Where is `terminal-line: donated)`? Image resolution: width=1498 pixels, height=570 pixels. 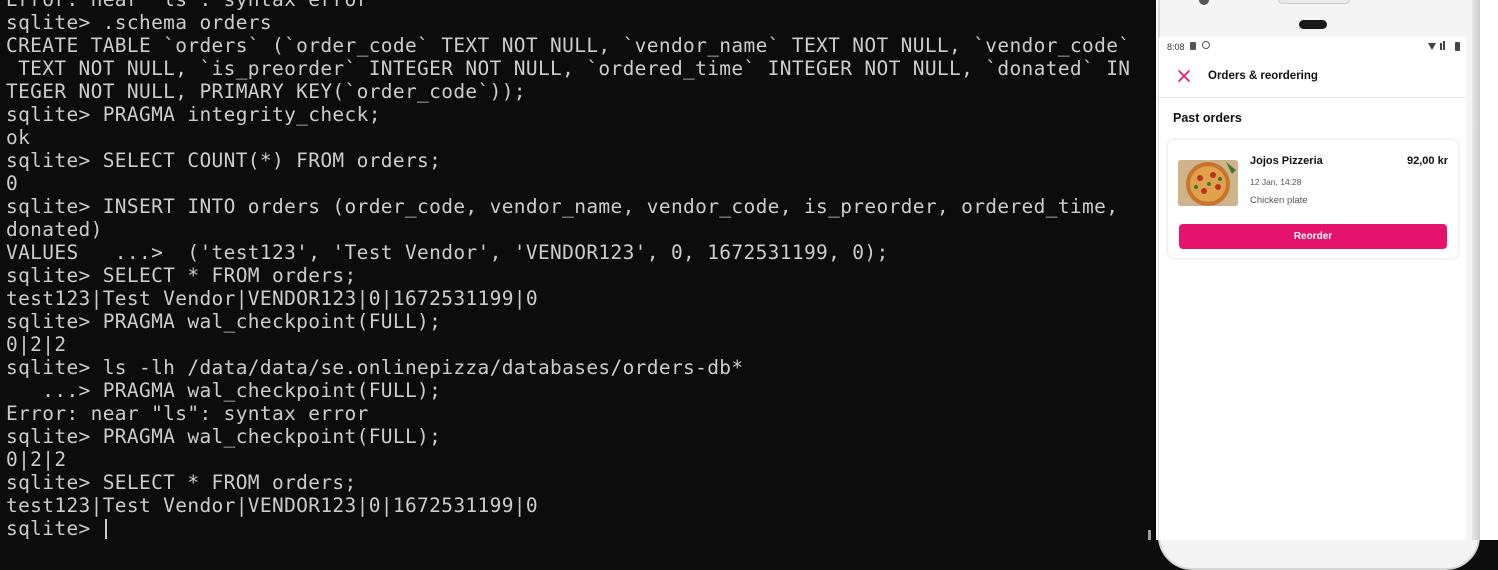
terminal-line: donated) is located at coordinates (54, 229).